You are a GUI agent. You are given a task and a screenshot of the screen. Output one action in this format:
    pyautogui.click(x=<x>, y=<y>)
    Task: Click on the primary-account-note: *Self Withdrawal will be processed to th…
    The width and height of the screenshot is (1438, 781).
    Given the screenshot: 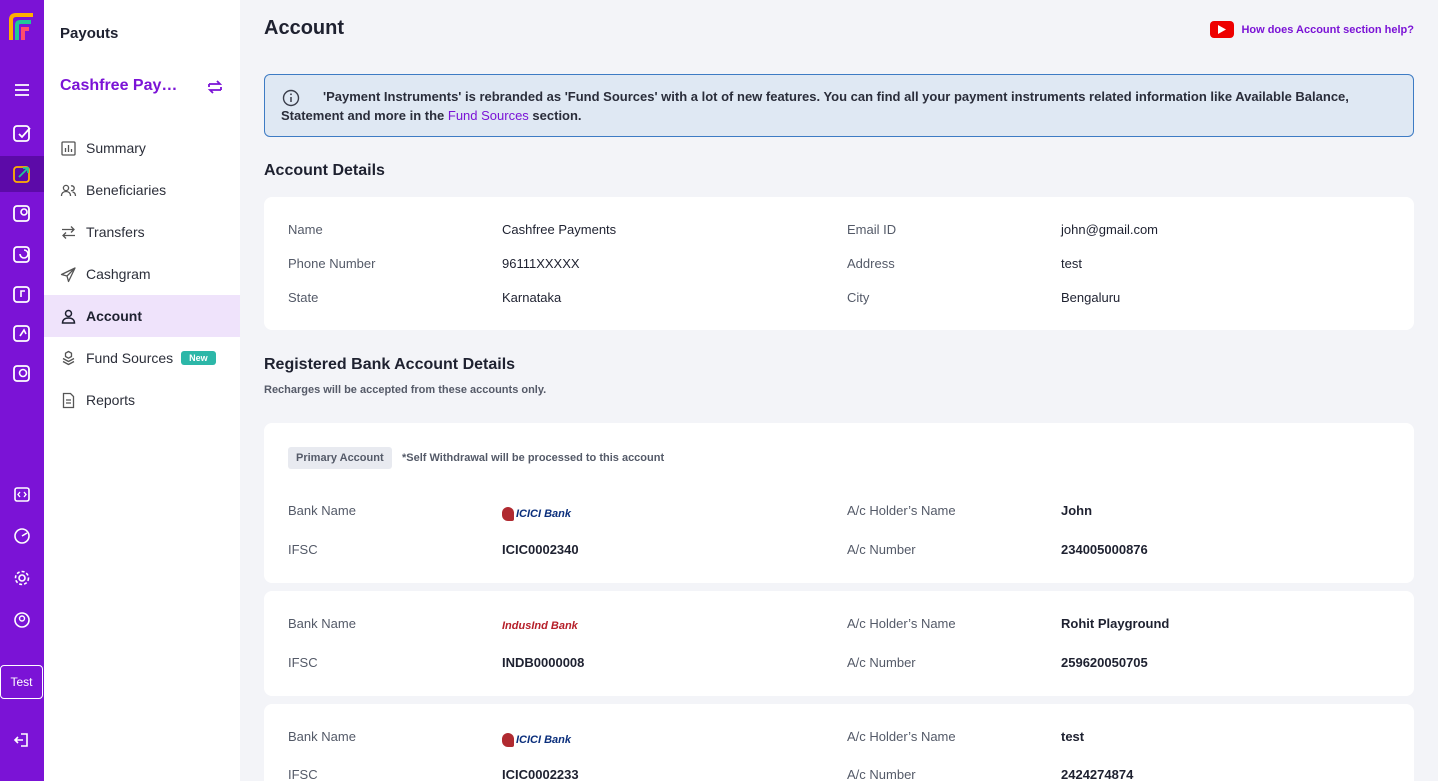 What is the action you would take?
    pyautogui.click(x=533, y=458)
    